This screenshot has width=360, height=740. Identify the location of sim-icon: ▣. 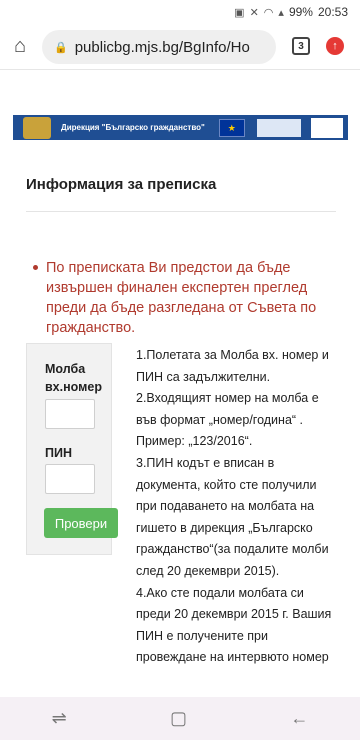
(239, 12).